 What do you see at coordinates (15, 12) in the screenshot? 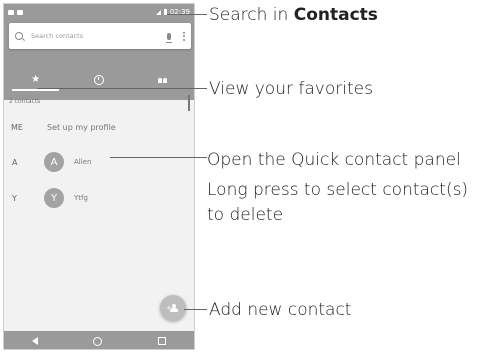
I see `notification-icons` at bounding box center [15, 12].